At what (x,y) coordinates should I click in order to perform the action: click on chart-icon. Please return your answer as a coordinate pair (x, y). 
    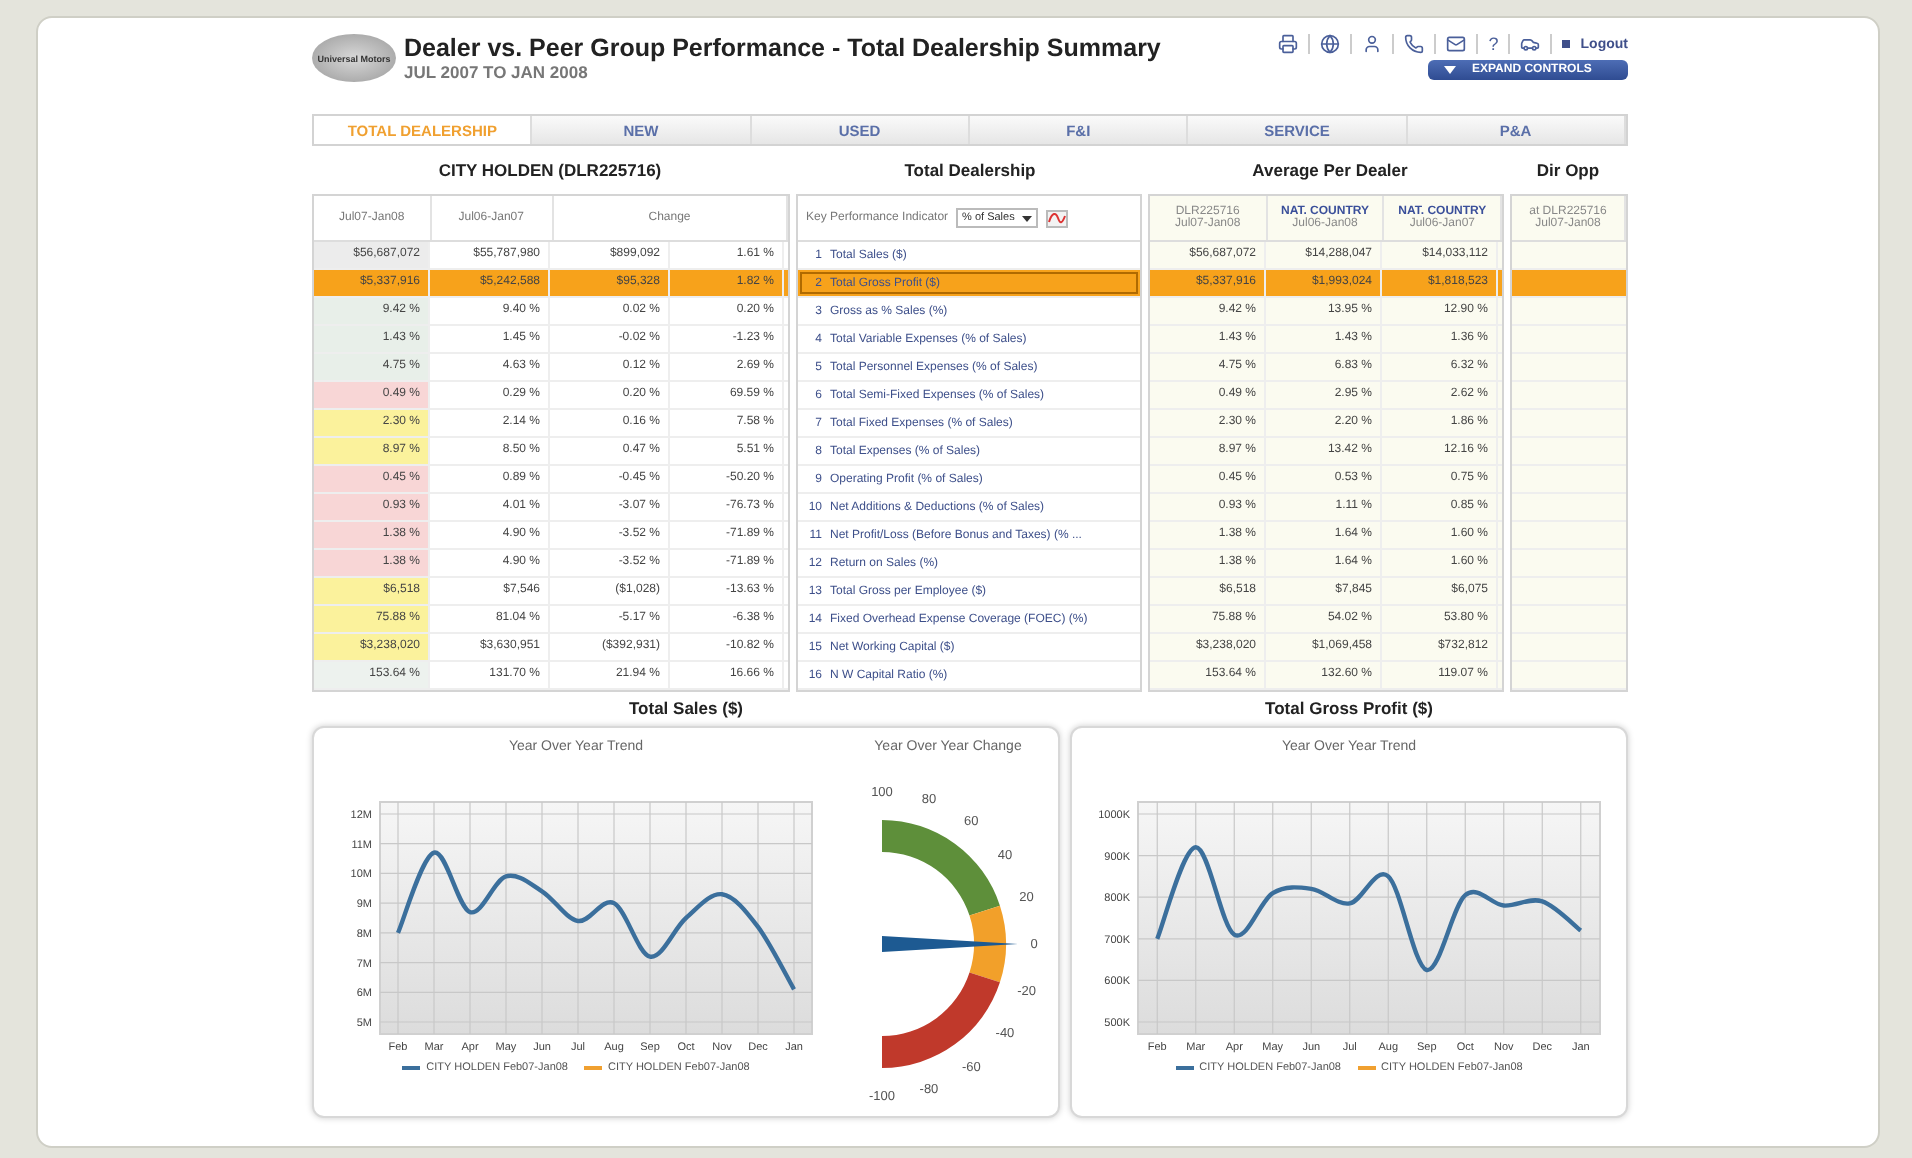
    Looking at the image, I should click on (1057, 218).